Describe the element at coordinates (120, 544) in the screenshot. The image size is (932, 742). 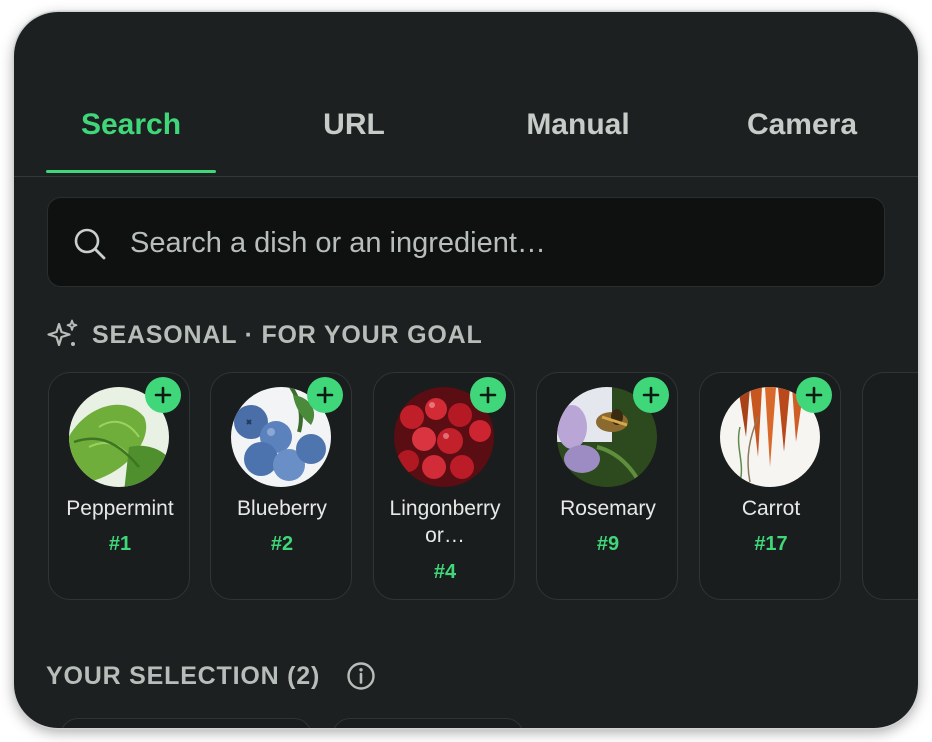
I see `ingredient-rank: #1` at that location.